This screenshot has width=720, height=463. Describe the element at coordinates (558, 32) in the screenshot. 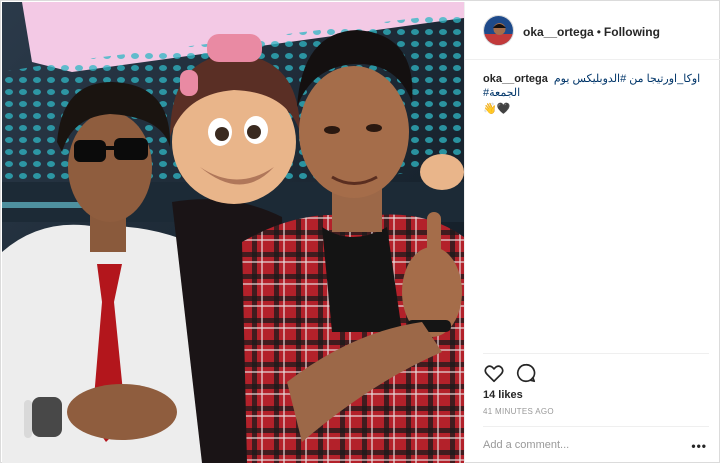

I see `username-link: oka__ortega` at that location.